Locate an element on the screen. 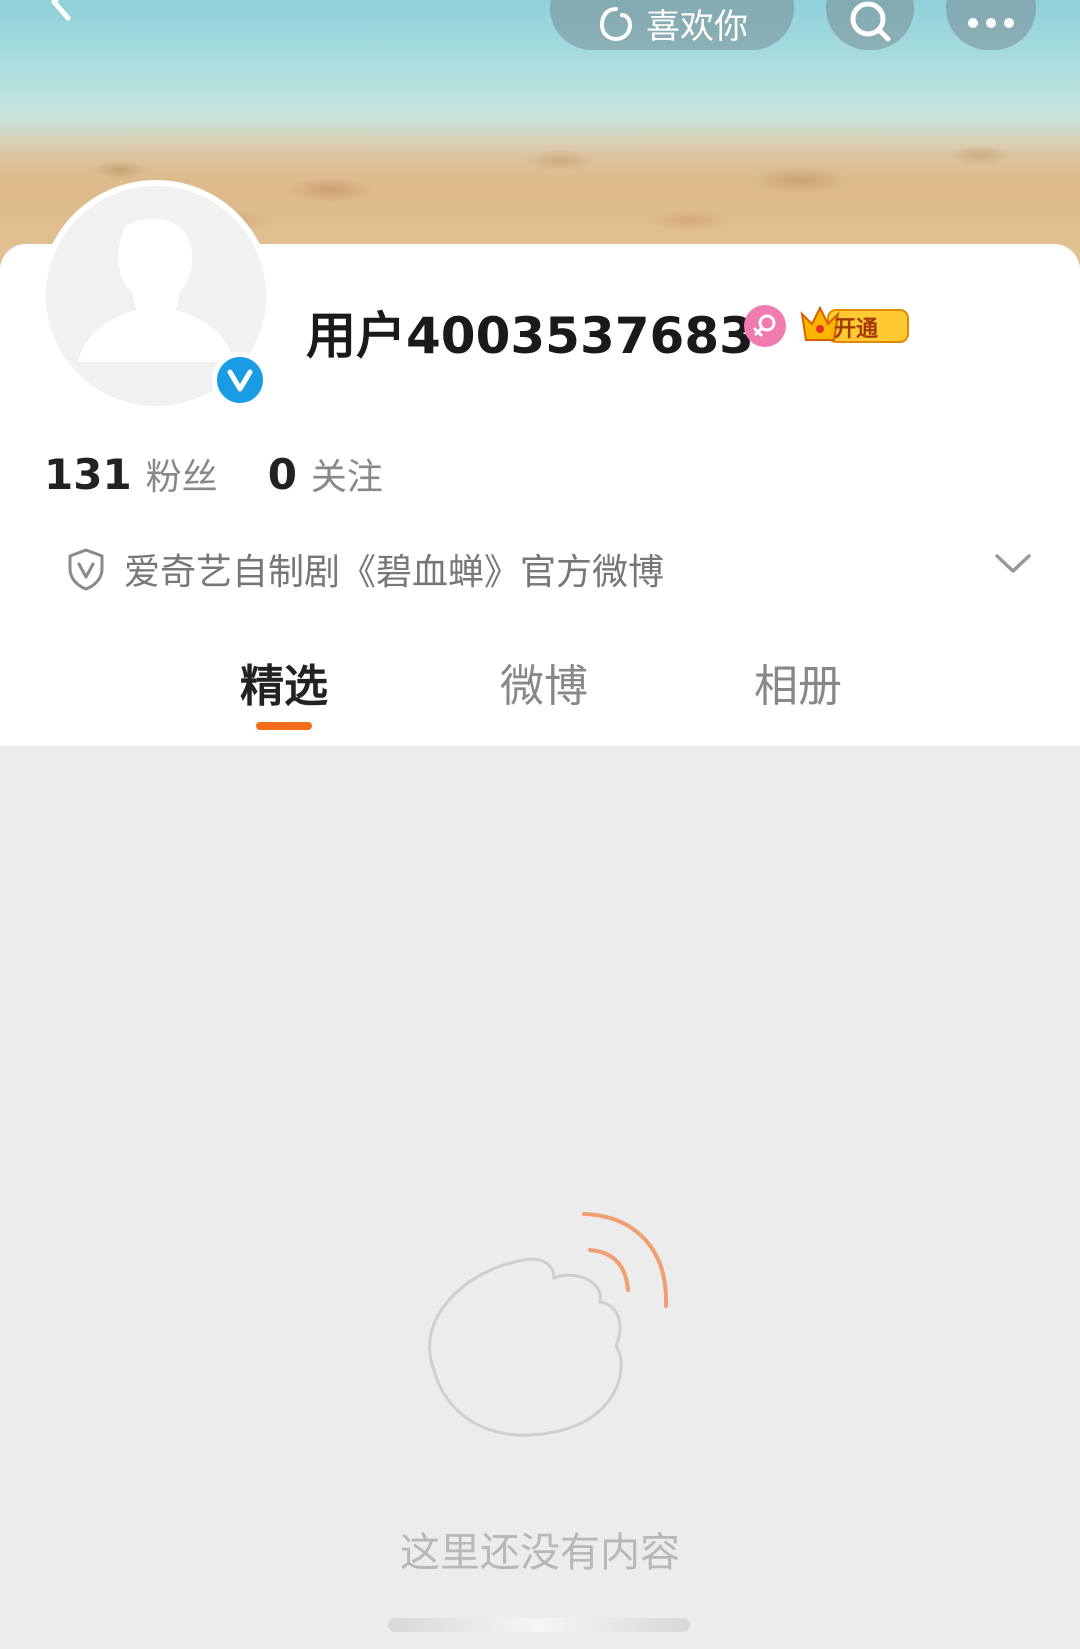 The image size is (1080, 1649). female-gender-icon is located at coordinates (765, 326).